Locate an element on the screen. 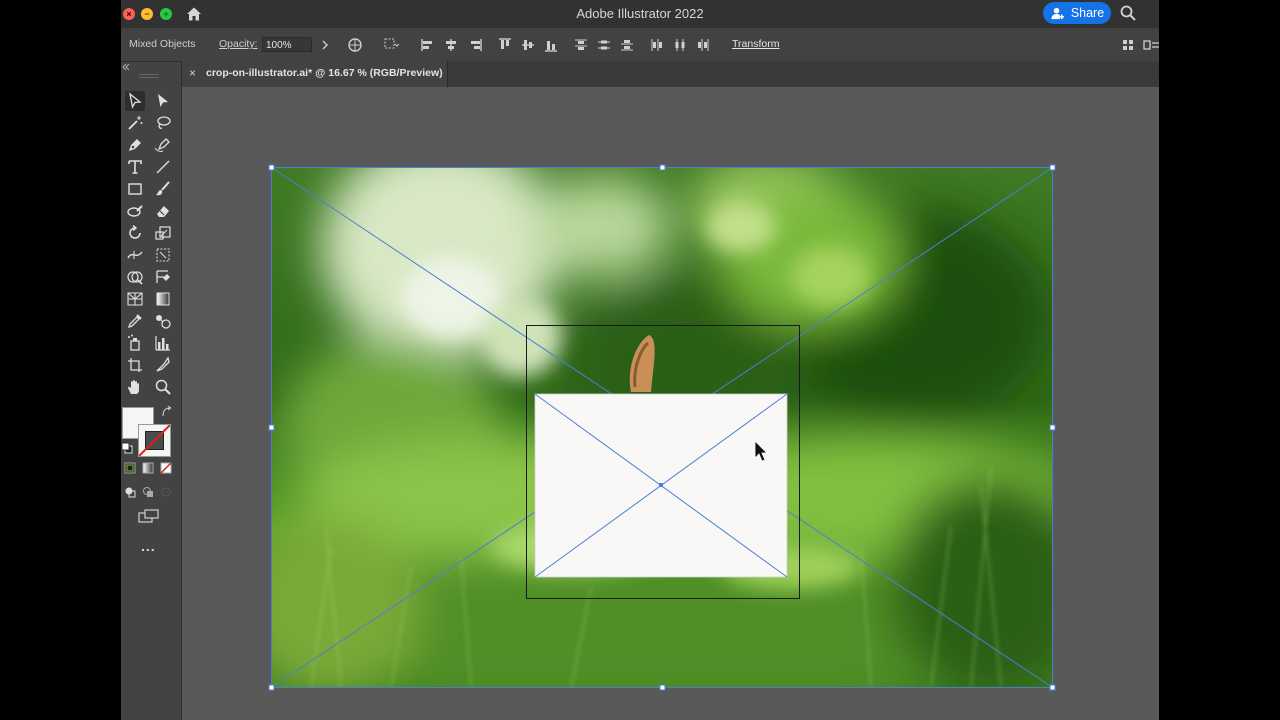 The height and width of the screenshot is (720, 1280). stroke-swatch is located at coordinates (154, 440).